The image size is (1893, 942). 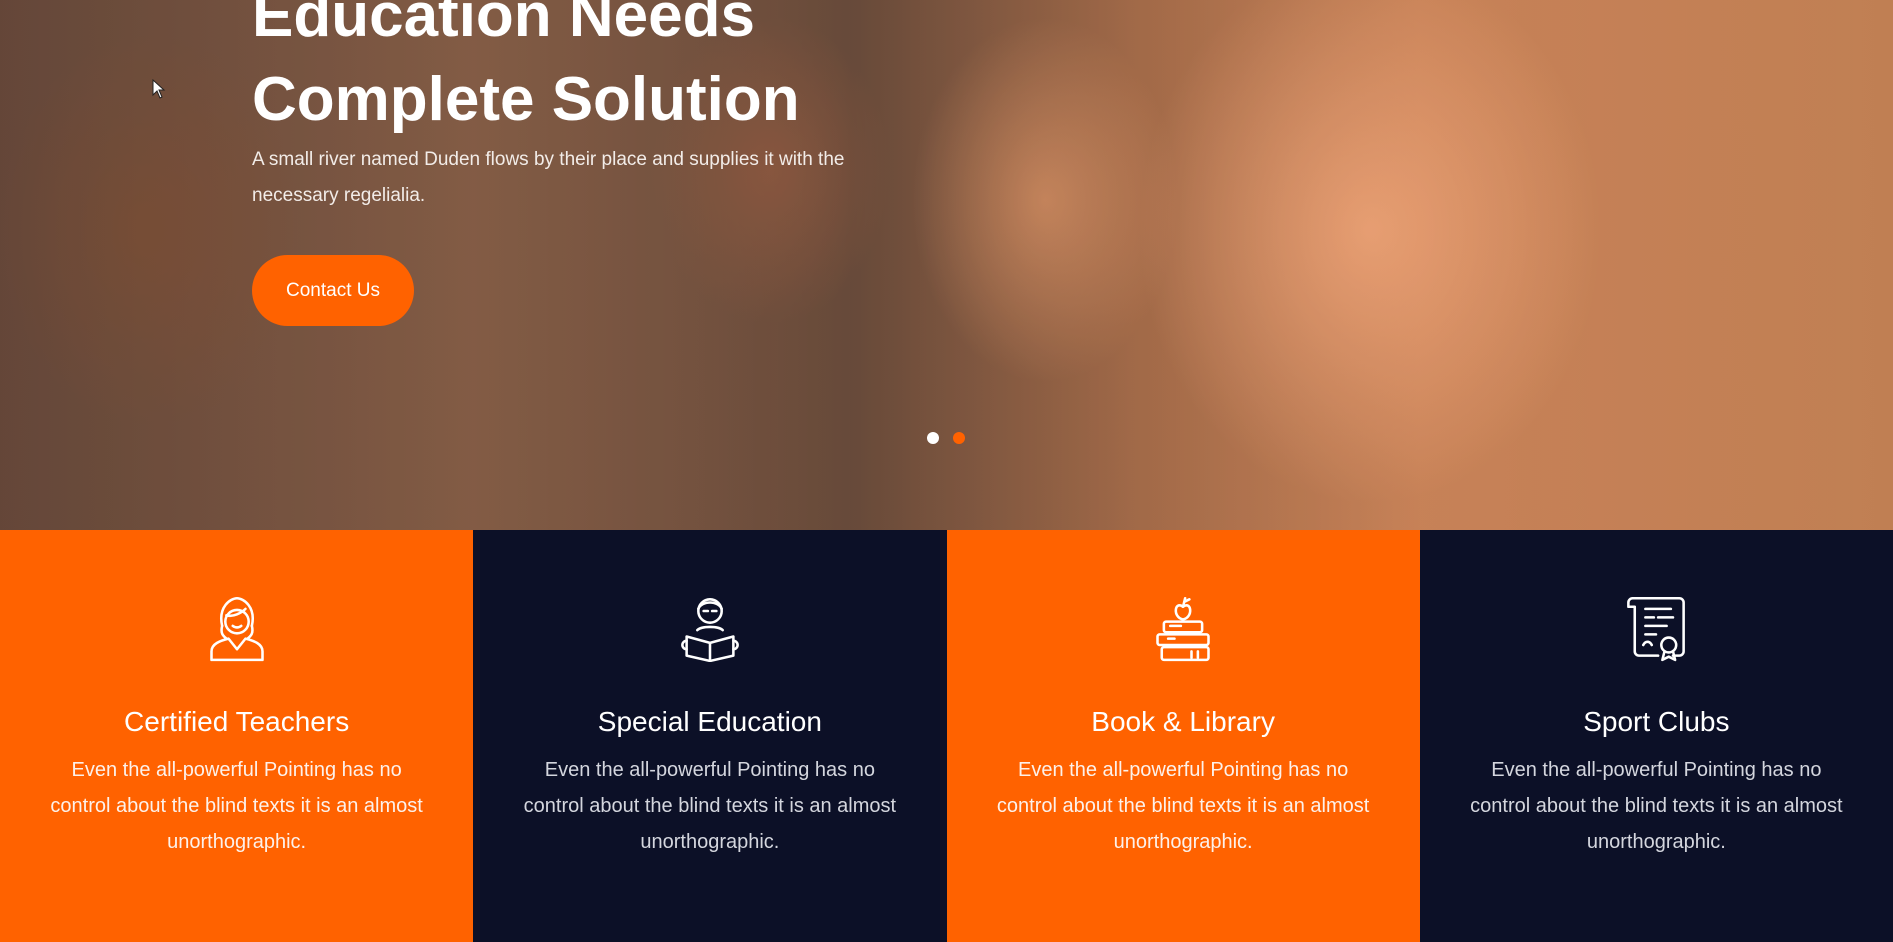 I want to click on books-apple-icon, so click(x=1183, y=629).